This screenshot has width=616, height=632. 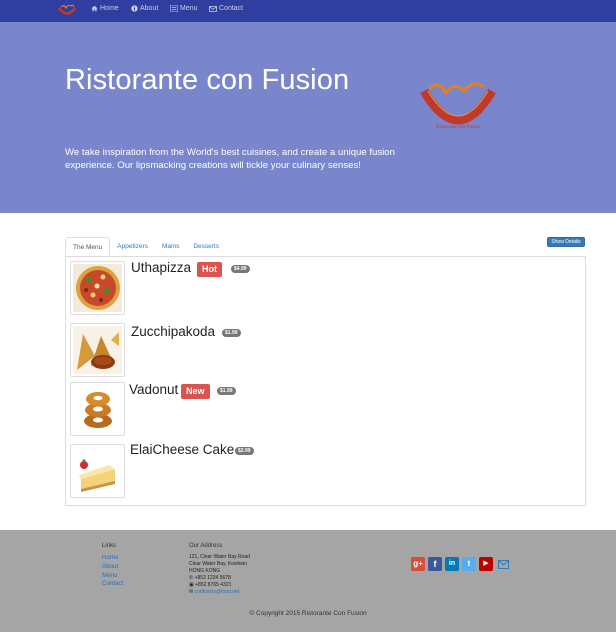 What do you see at coordinates (244, 451) in the screenshot?
I see `price-badge: $2.99` at bounding box center [244, 451].